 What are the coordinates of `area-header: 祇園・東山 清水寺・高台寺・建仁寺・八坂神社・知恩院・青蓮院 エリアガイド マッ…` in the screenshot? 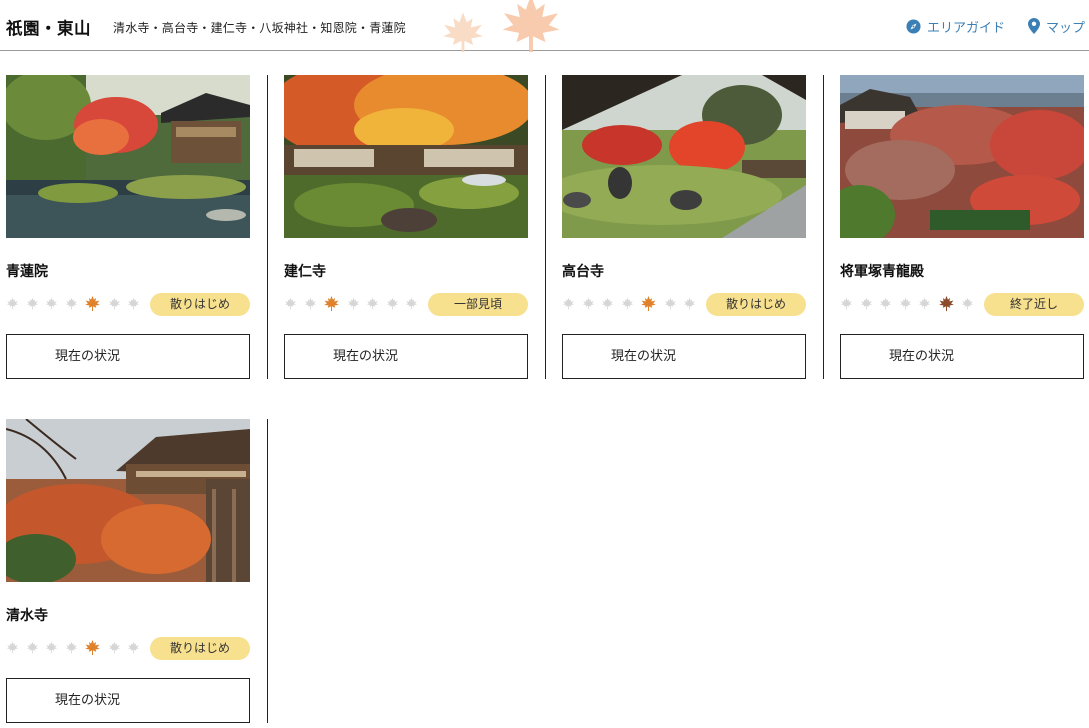 It's located at (544, 26).